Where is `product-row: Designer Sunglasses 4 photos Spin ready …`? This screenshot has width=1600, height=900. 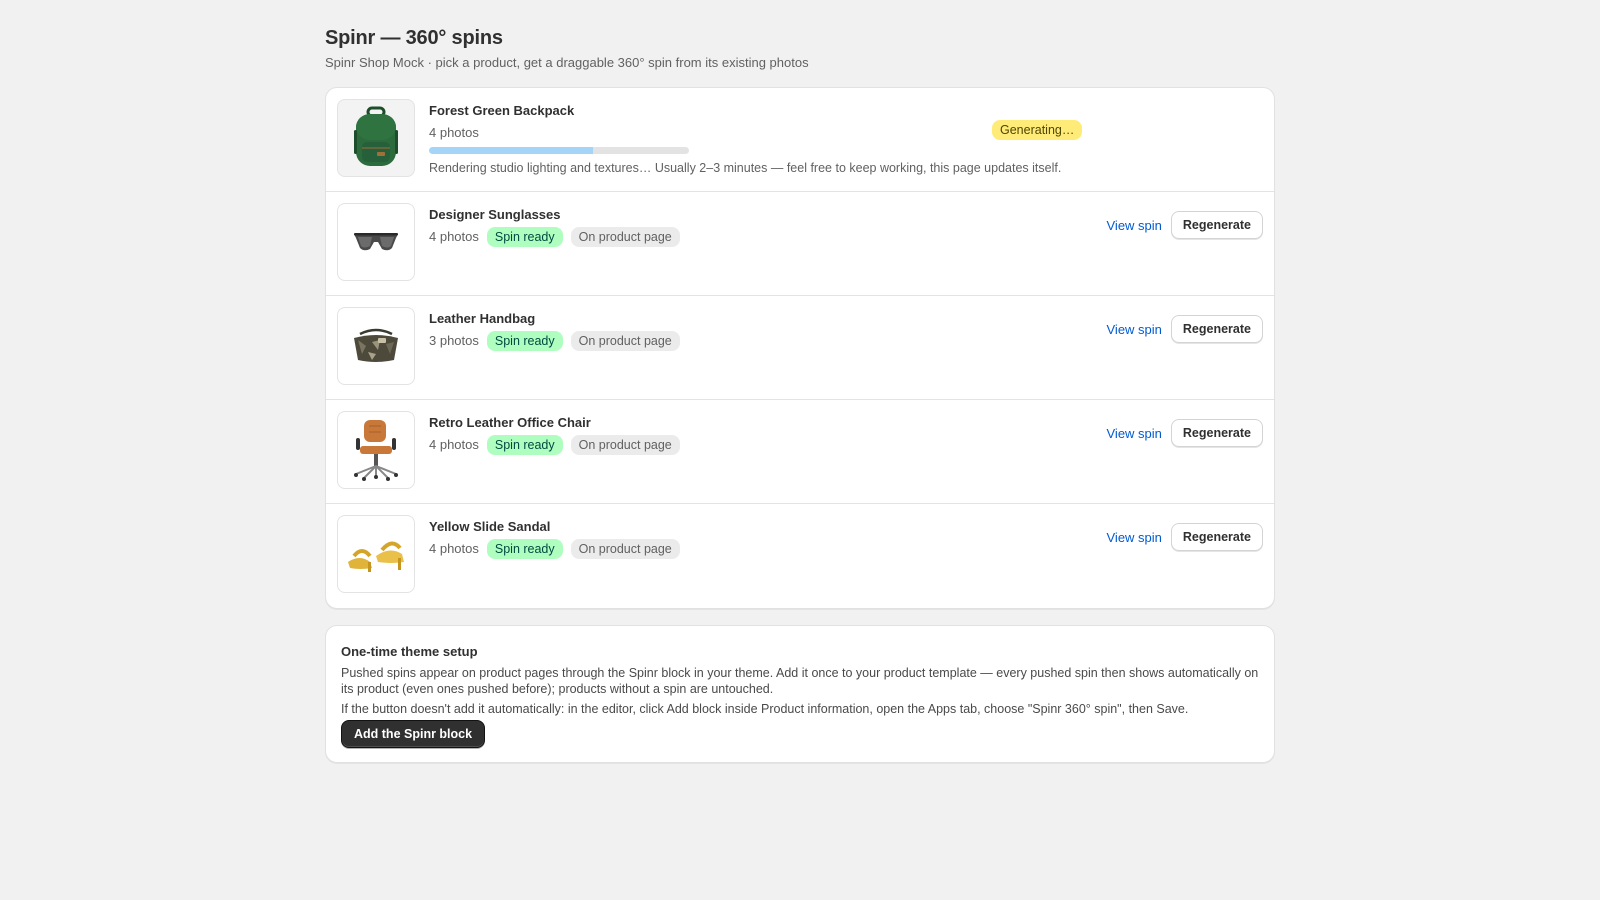
product-row: Designer Sunglasses 4 photos Spin ready … is located at coordinates (800, 244).